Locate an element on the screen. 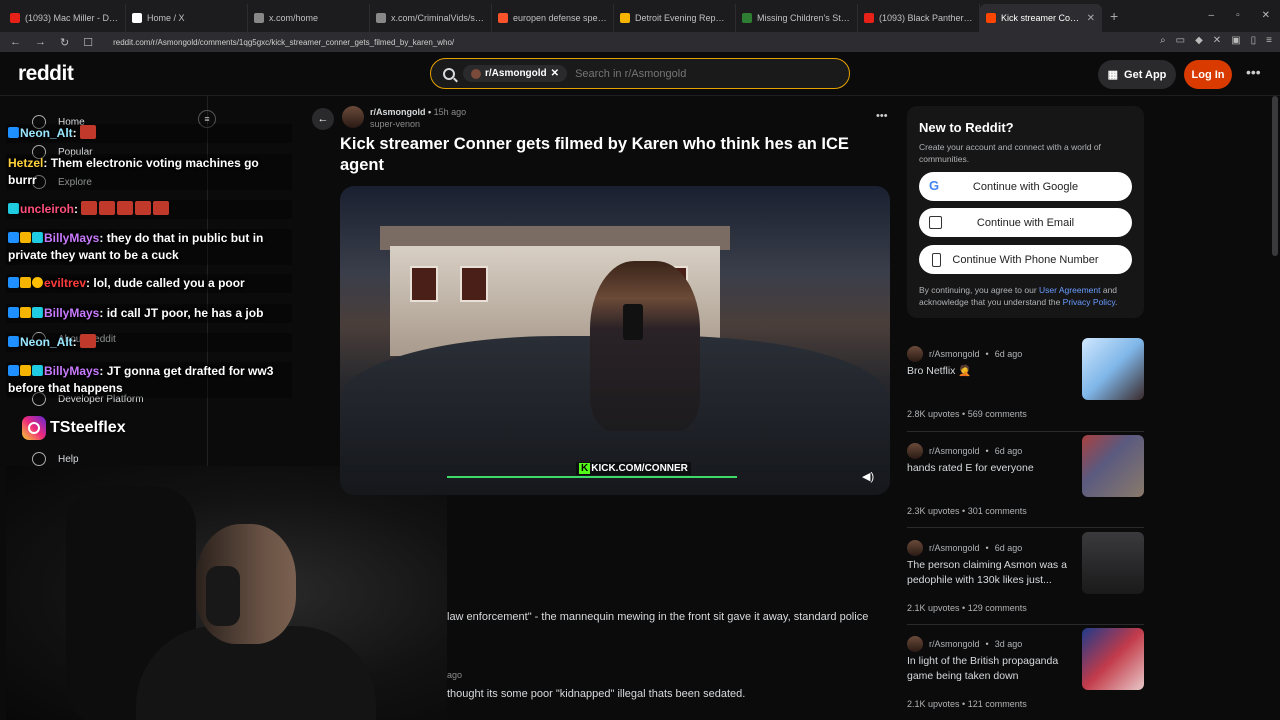 The image size is (1280, 720). browser-tab: x.com/home is located at coordinates (309, 18).